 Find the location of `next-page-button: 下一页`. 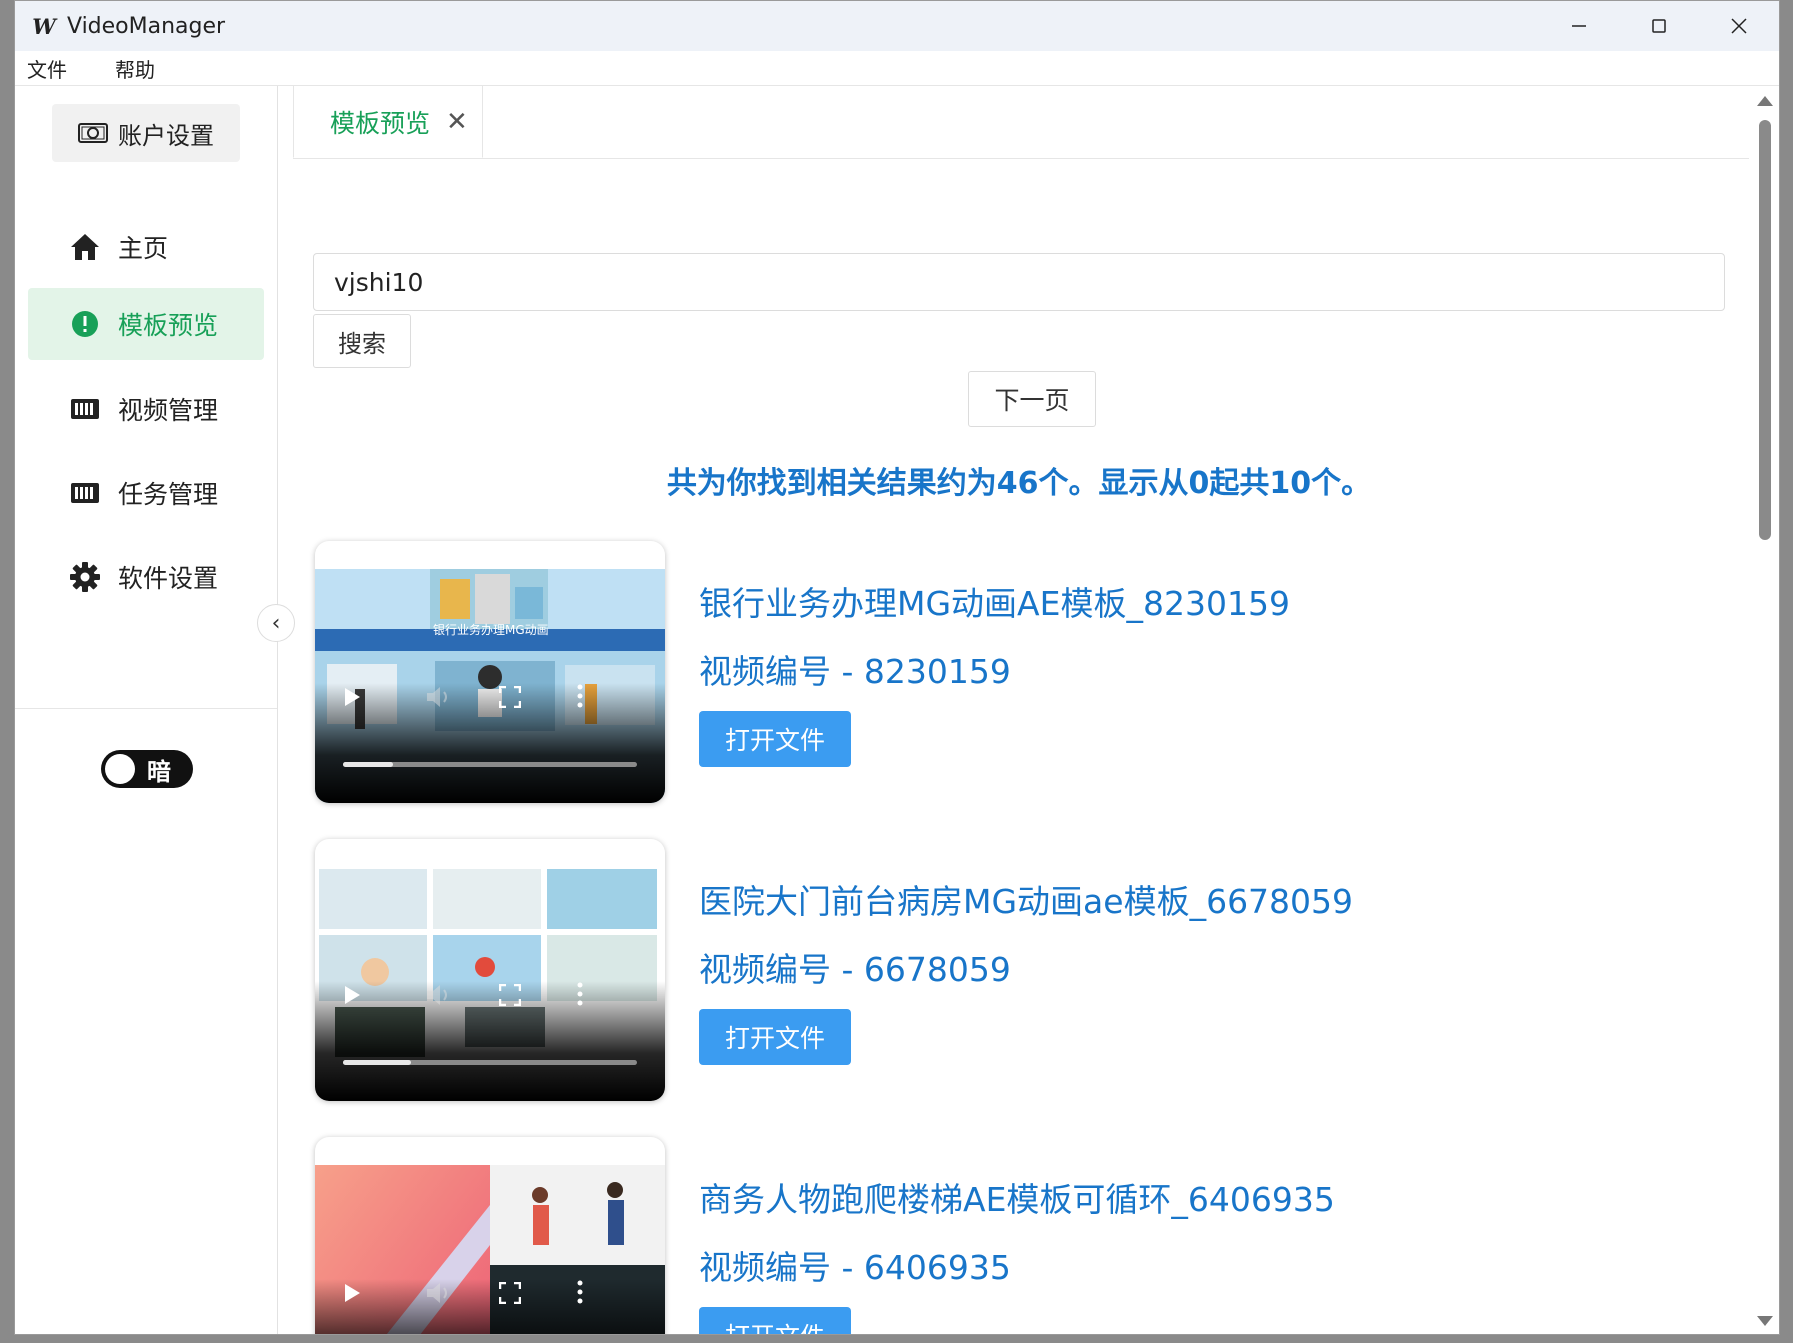

next-page-button: 下一页 is located at coordinates (1032, 399).